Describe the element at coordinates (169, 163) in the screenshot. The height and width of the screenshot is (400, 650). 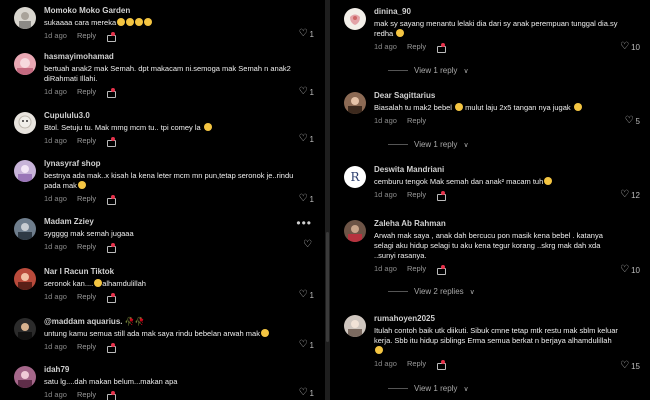
I see `comment-username: lynasyraf shop` at that location.